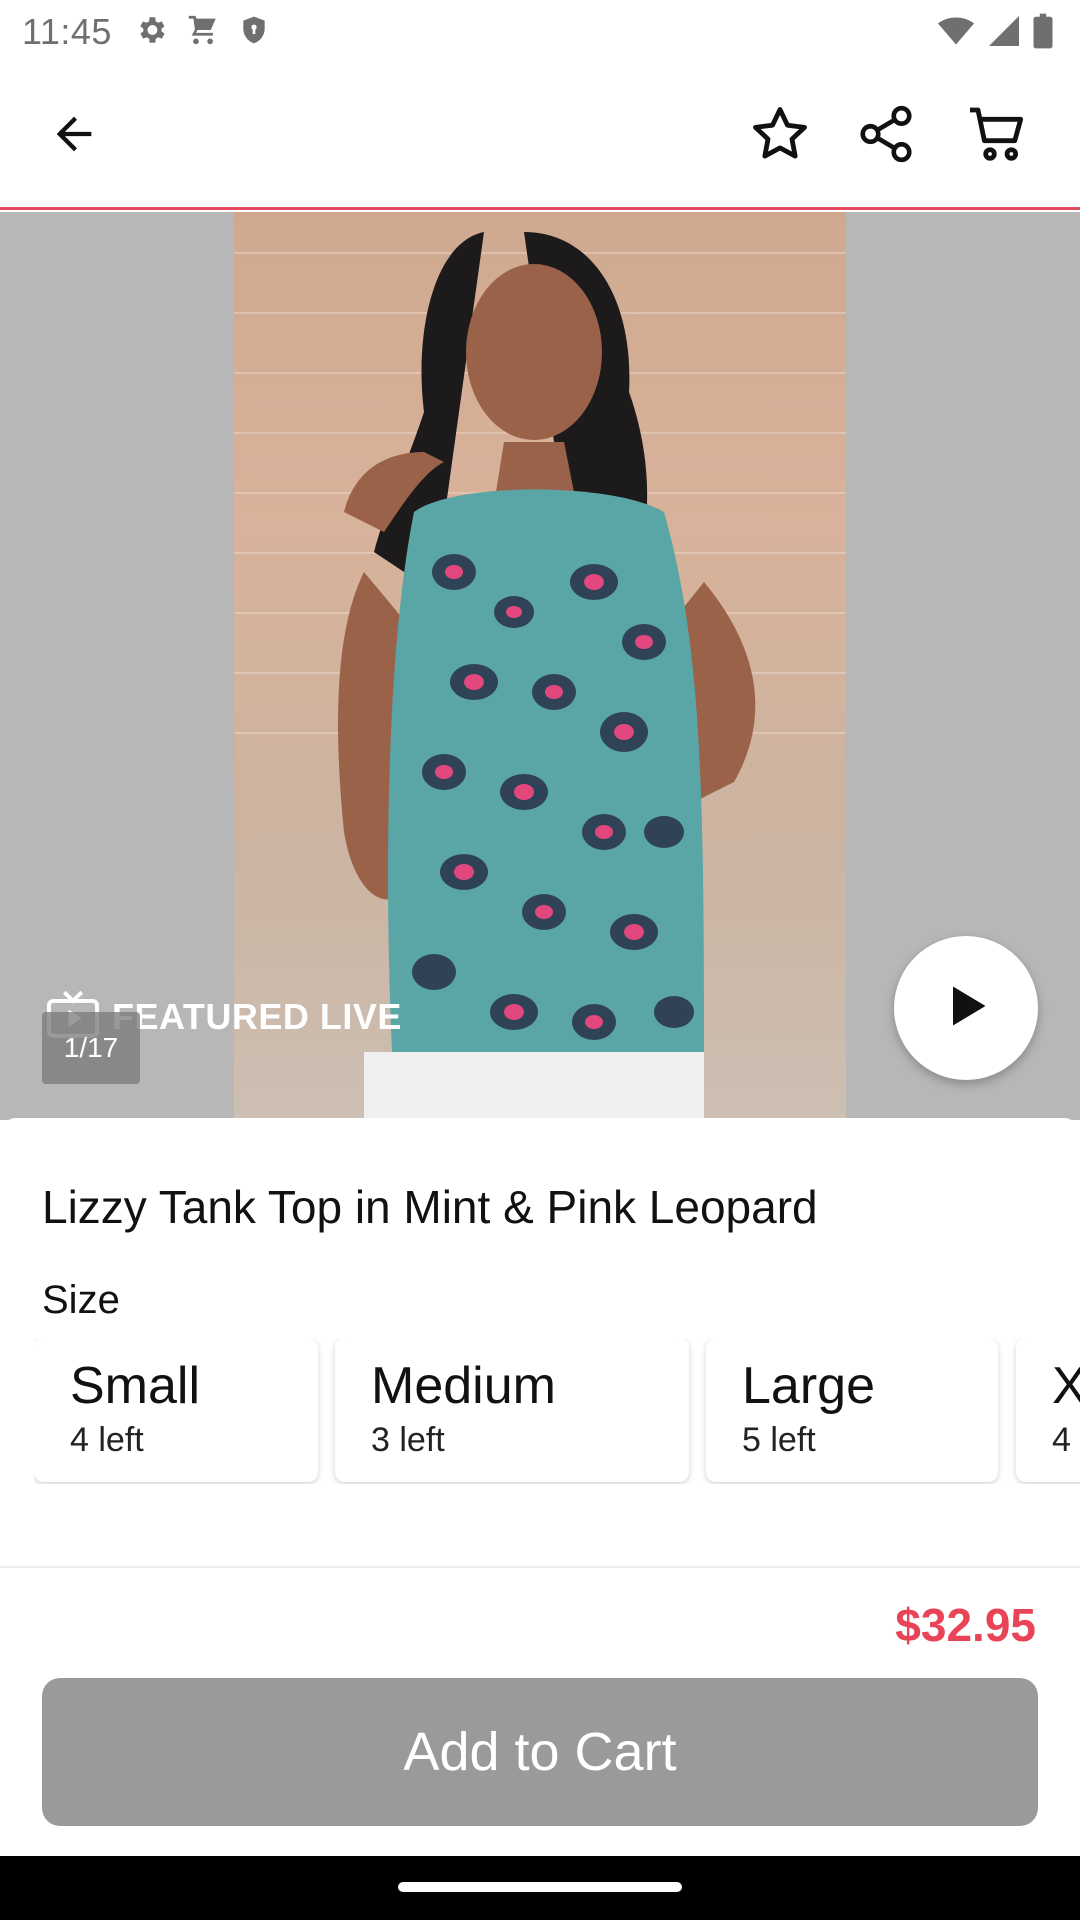 This screenshot has width=1080, height=1920. Describe the element at coordinates (956, 33) in the screenshot. I see `wifi-icon` at that location.